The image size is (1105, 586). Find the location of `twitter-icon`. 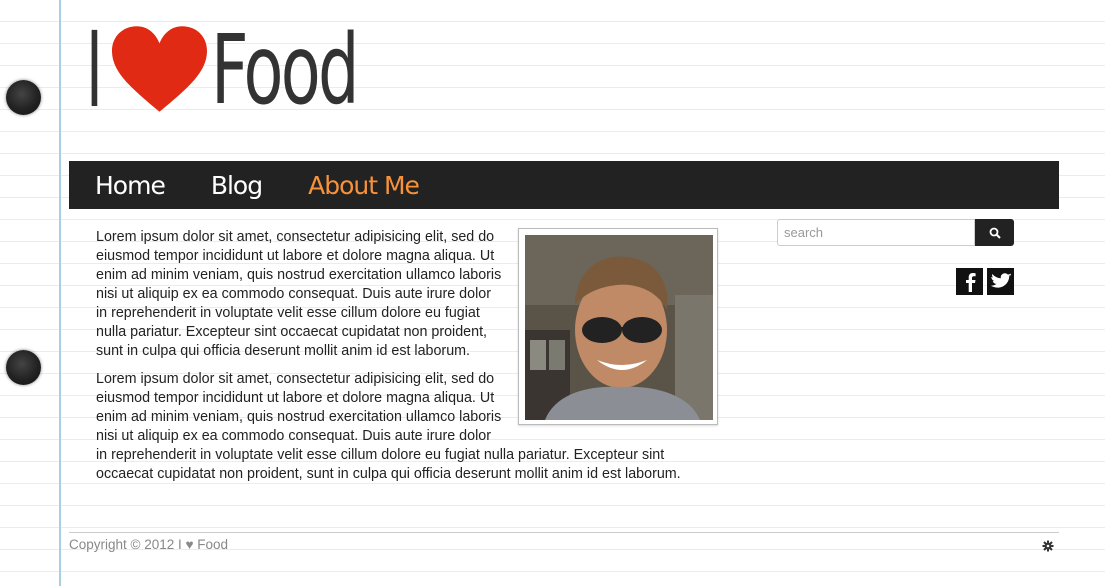

twitter-icon is located at coordinates (1000, 280).